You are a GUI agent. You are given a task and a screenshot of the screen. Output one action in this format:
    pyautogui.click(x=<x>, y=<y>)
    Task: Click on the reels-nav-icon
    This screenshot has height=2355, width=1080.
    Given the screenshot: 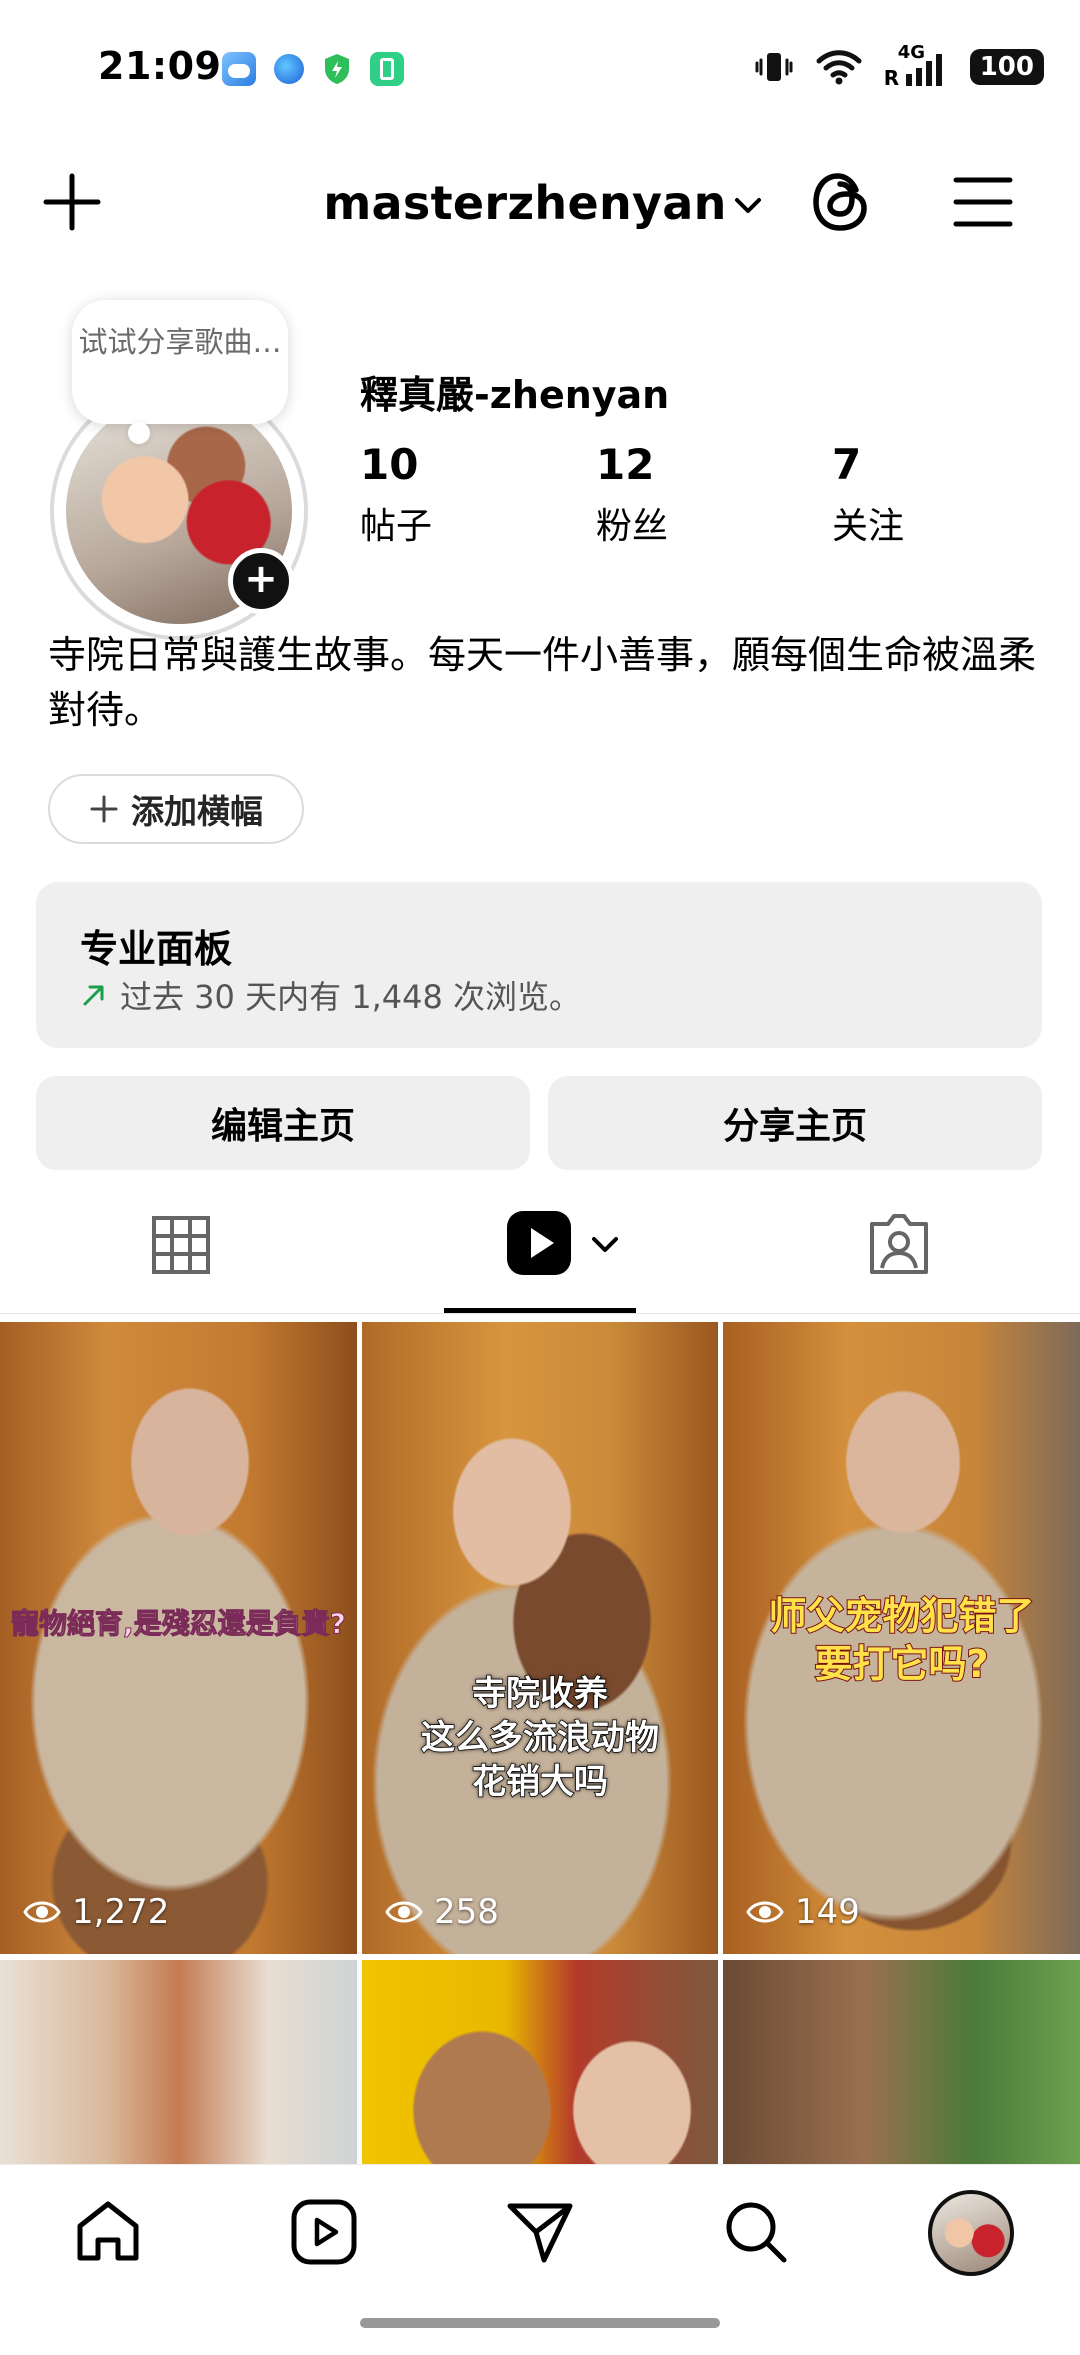 What is the action you would take?
    pyautogui.click(x=324, y=2232)
    